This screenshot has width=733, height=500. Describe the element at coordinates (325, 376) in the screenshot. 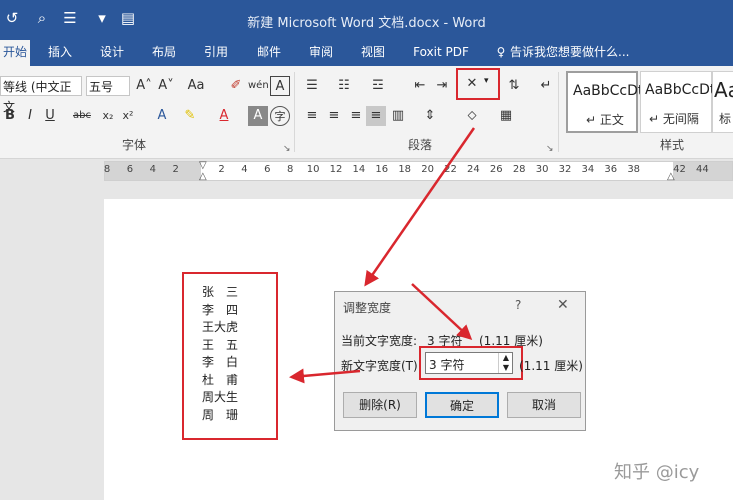

I see `arrow-to-name-list` at that location.